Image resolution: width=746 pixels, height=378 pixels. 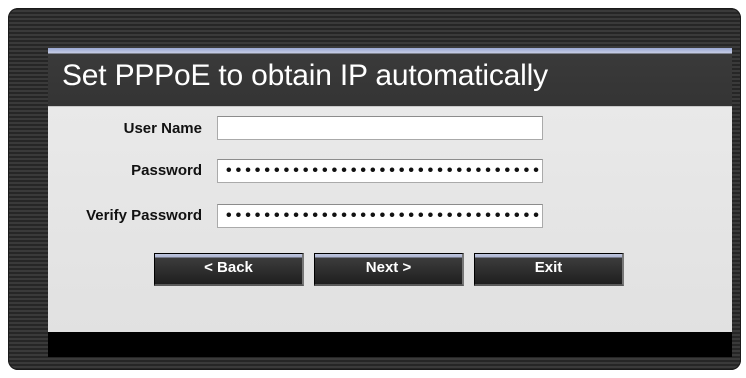 I want to click on back-button: < Back, so click(x=229, y=269).